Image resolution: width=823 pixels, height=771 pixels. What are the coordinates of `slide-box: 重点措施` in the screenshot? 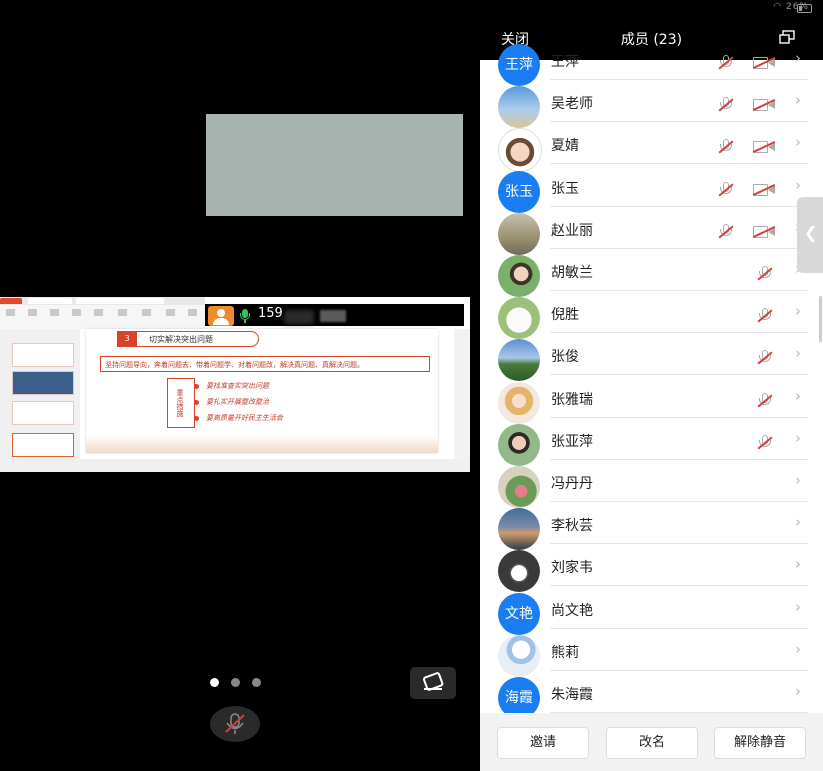 It's located at (181, 403).